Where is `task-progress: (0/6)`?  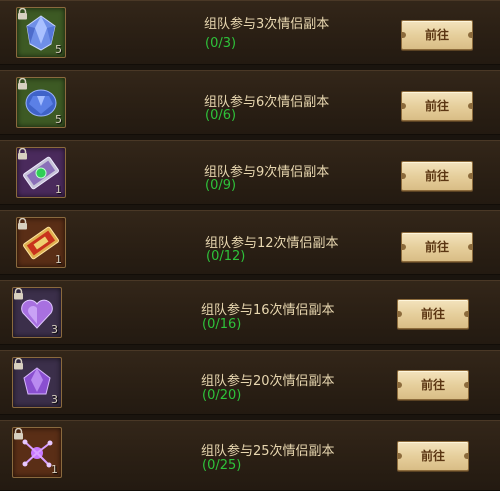
task-progress: (0/6) is located at coordinates (221, 115).